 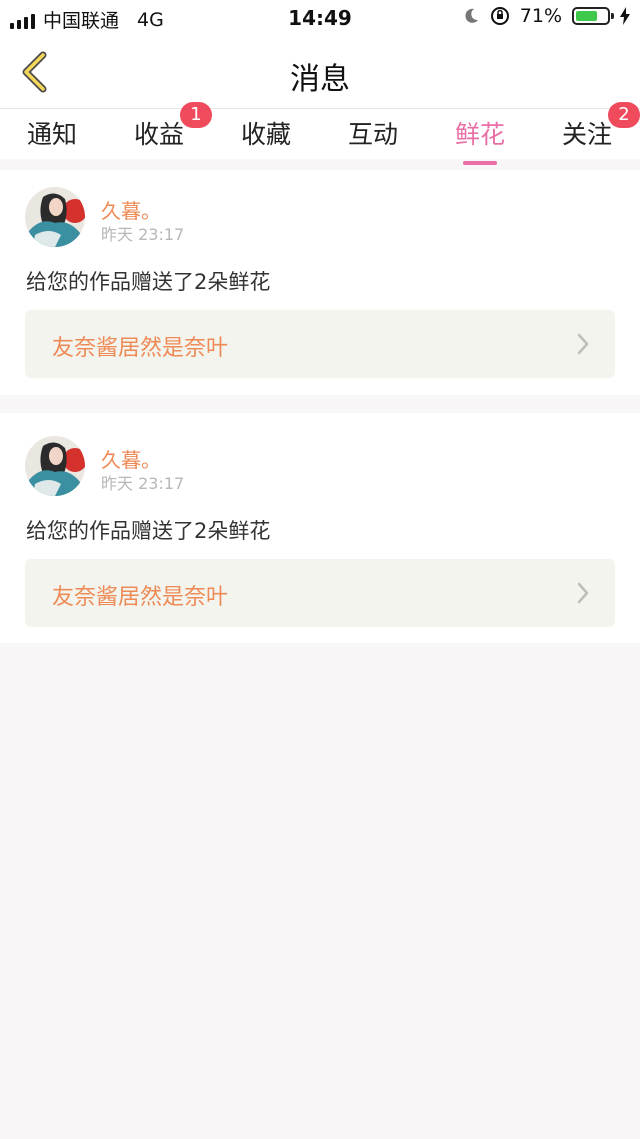 What do you see at coordinates (320, 79) in the screenshot?
I see `page-title: 消息` at bounding box center [320, 79].